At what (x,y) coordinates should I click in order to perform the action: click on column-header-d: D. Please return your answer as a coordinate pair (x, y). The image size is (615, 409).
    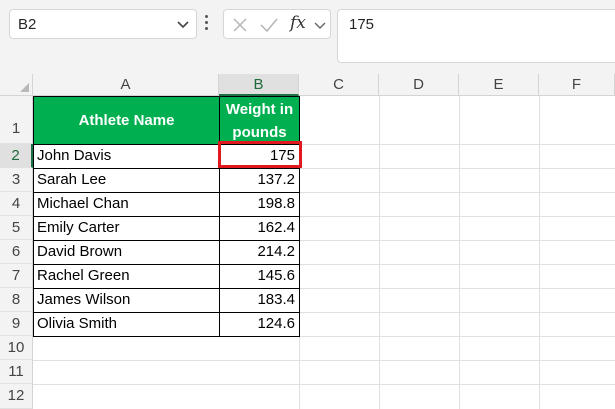
    Looking at the image, I should click on (419, 85).